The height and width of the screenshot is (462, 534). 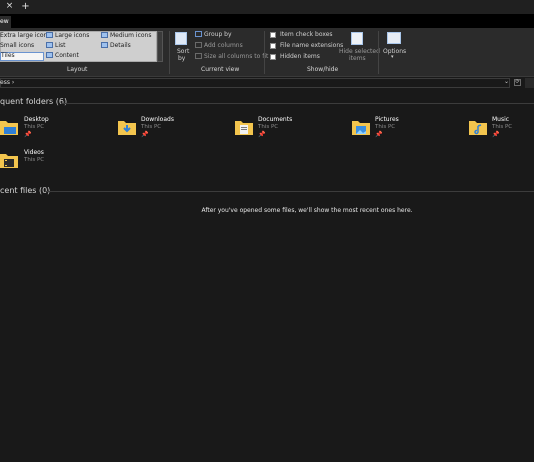 What do you see at coordinates (323, 69) in the screenshot?
I see `group-label-show-hide: Show/hide` at bounding box center [323, 69].